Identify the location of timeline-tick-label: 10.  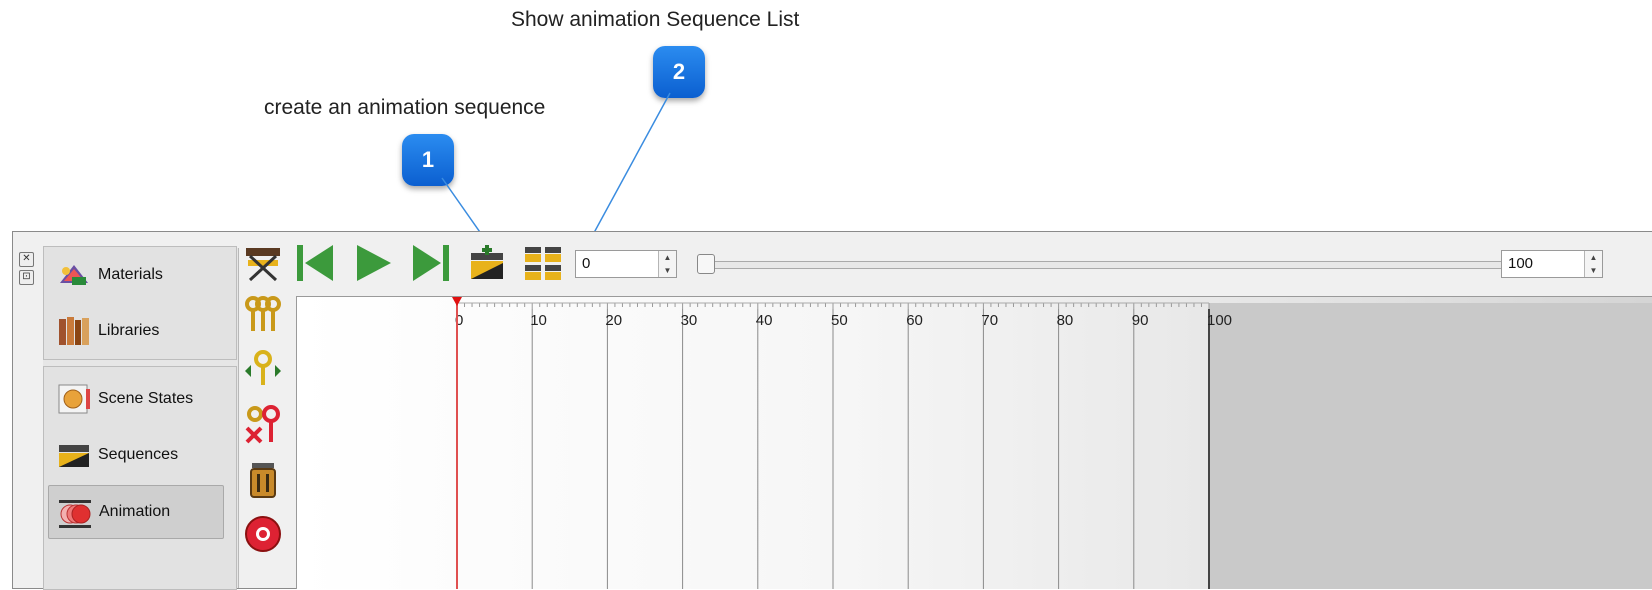
(538, 320).